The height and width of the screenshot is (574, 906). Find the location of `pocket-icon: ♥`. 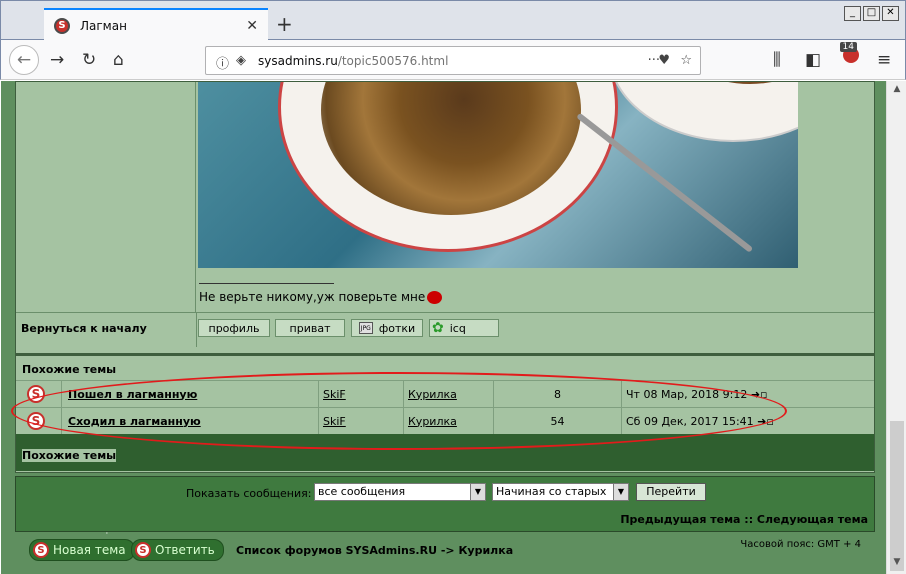

pocket-icon: ♥ is located at coordinates (664, 60).